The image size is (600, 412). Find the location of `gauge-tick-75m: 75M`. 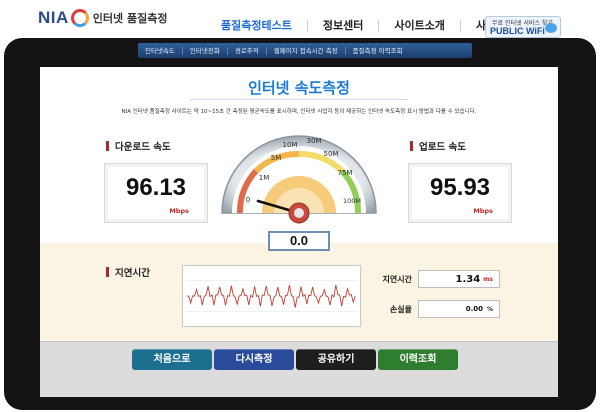

gauge-tick-75m: 75M is located at coordinates (345, 173).